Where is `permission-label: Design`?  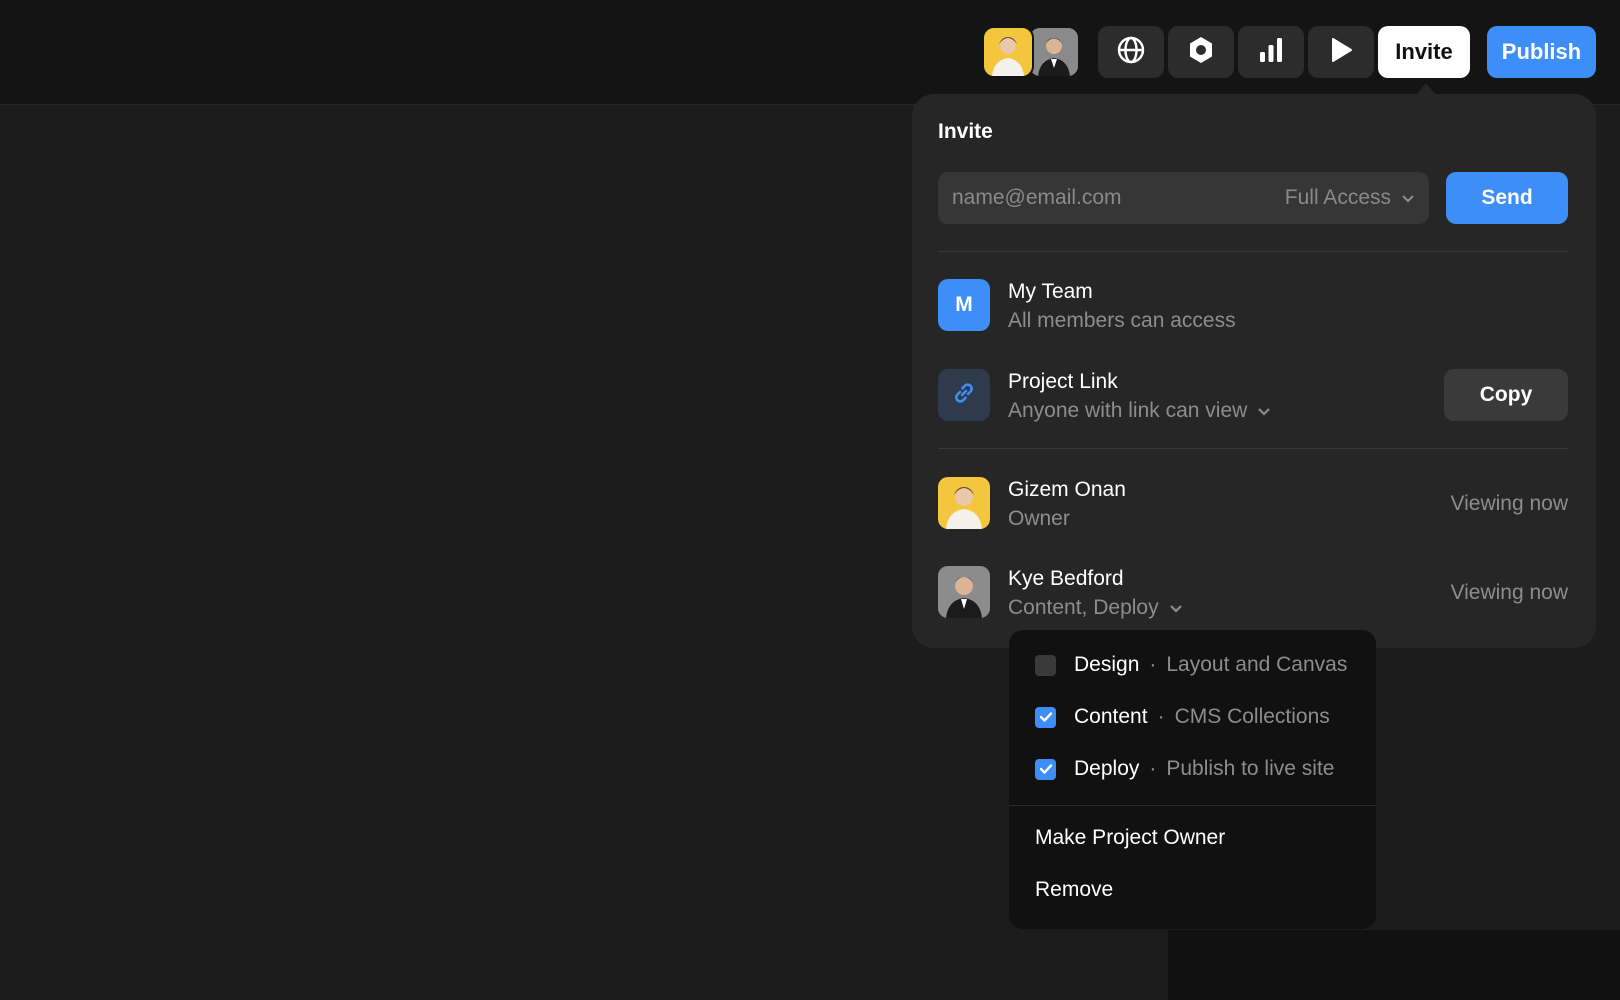
permission-label: Design is located at coordinates (1107, 664).